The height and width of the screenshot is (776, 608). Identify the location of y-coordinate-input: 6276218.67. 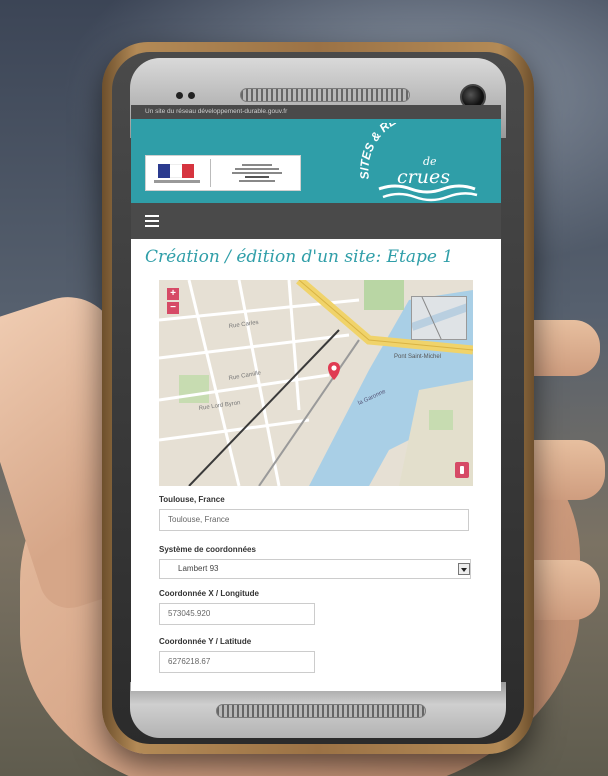
(237, 662).